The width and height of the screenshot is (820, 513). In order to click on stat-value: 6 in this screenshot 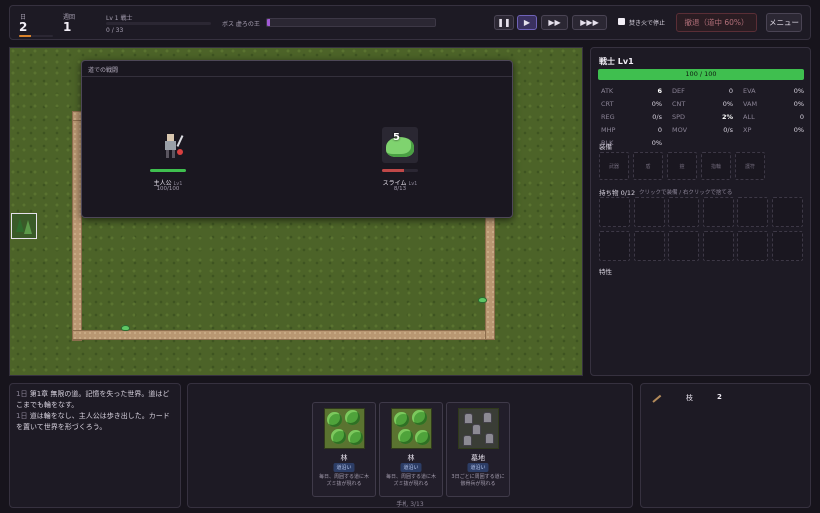, I will do `click(659, 91)`.